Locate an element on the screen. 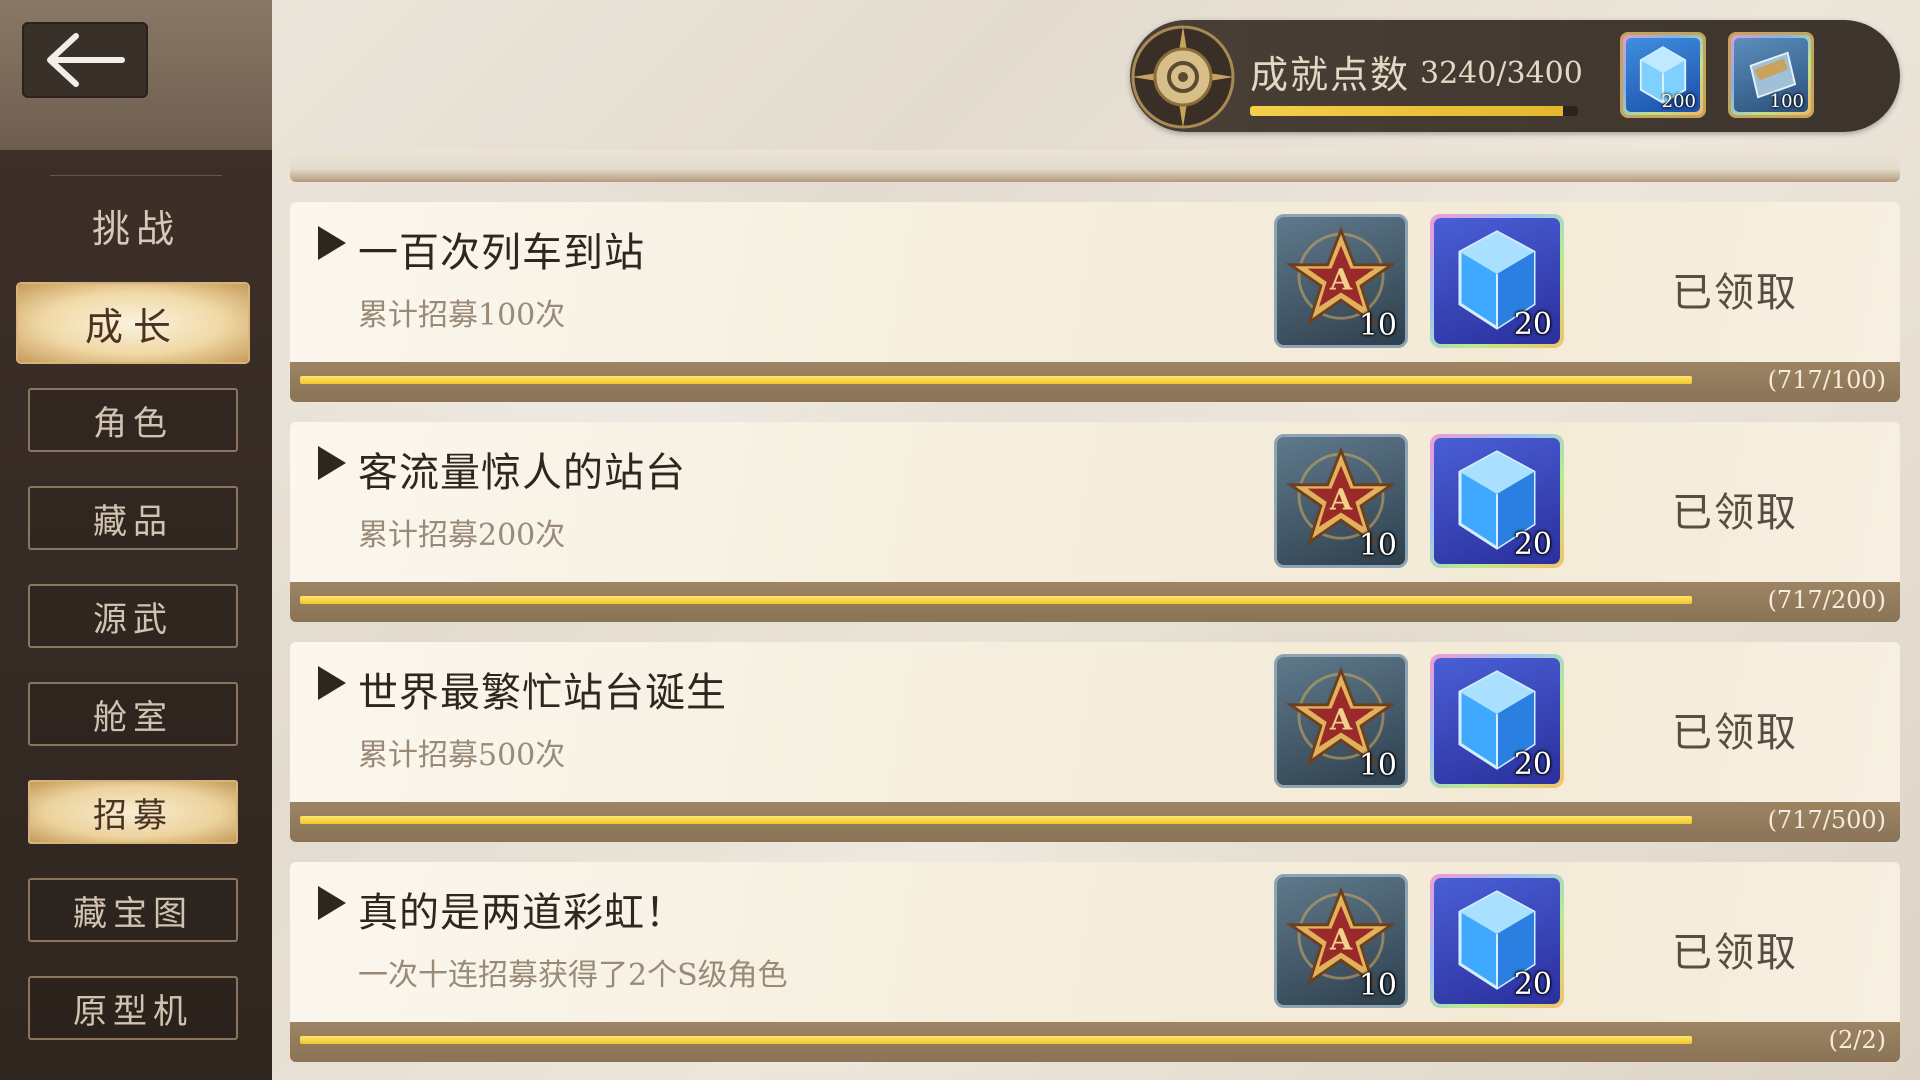 The width and height of the screenshot is (1920, 1080). back-arrow-icon is located at coordinates (86, 60).